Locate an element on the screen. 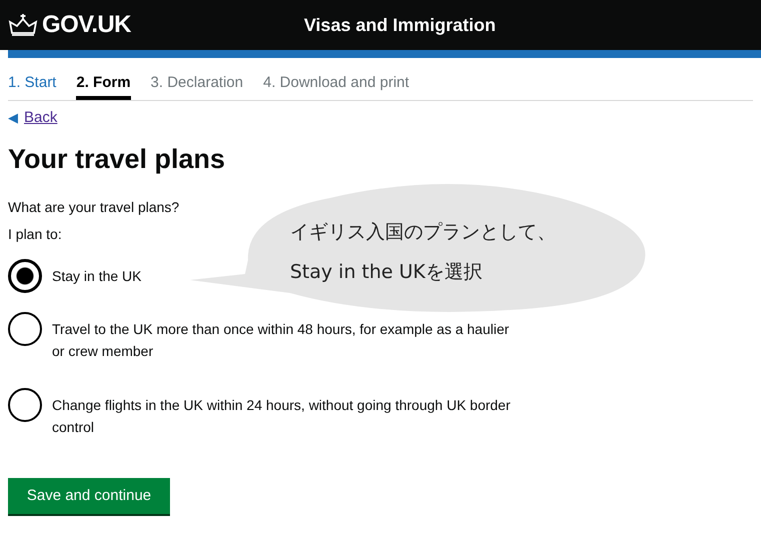 This screenshot has width=761, height=551. step-tab: 1. Start is located at coordinates (32, 86).